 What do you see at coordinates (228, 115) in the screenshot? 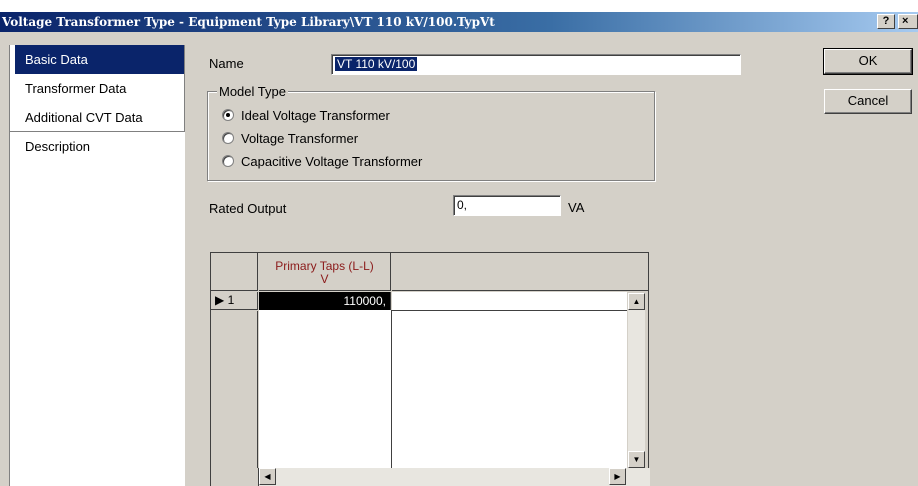
I see `radio-selected-icon` at bounding box center [228, 115].